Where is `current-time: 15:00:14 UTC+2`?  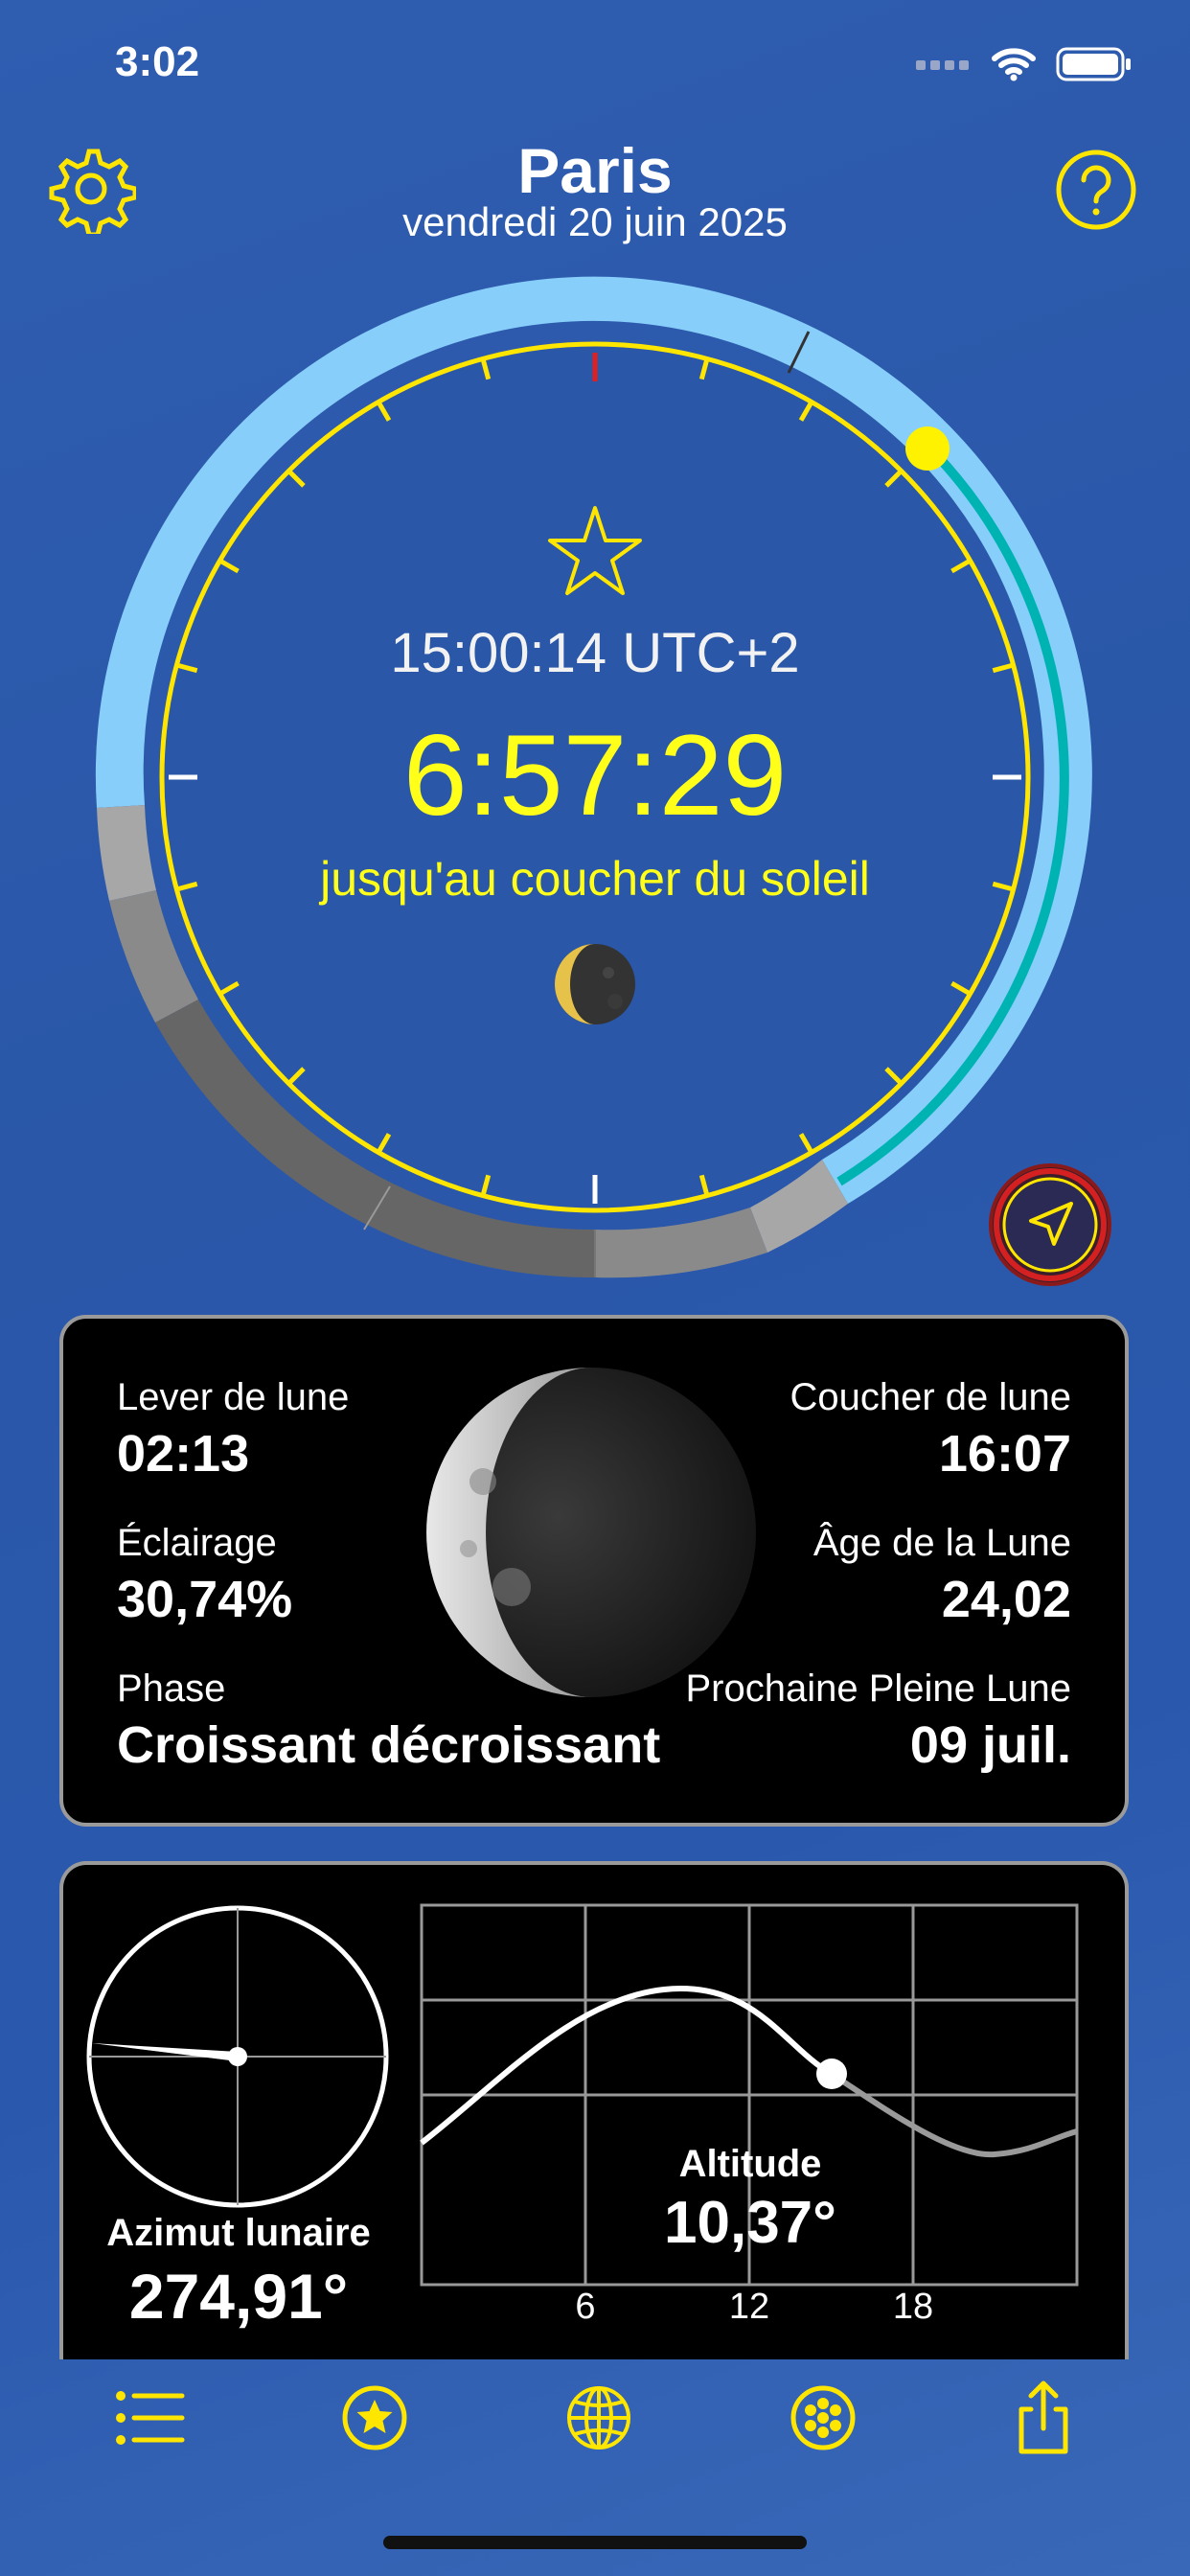 current-time: 15:00:14 UTC+2 is located at coordinates (595, 653).